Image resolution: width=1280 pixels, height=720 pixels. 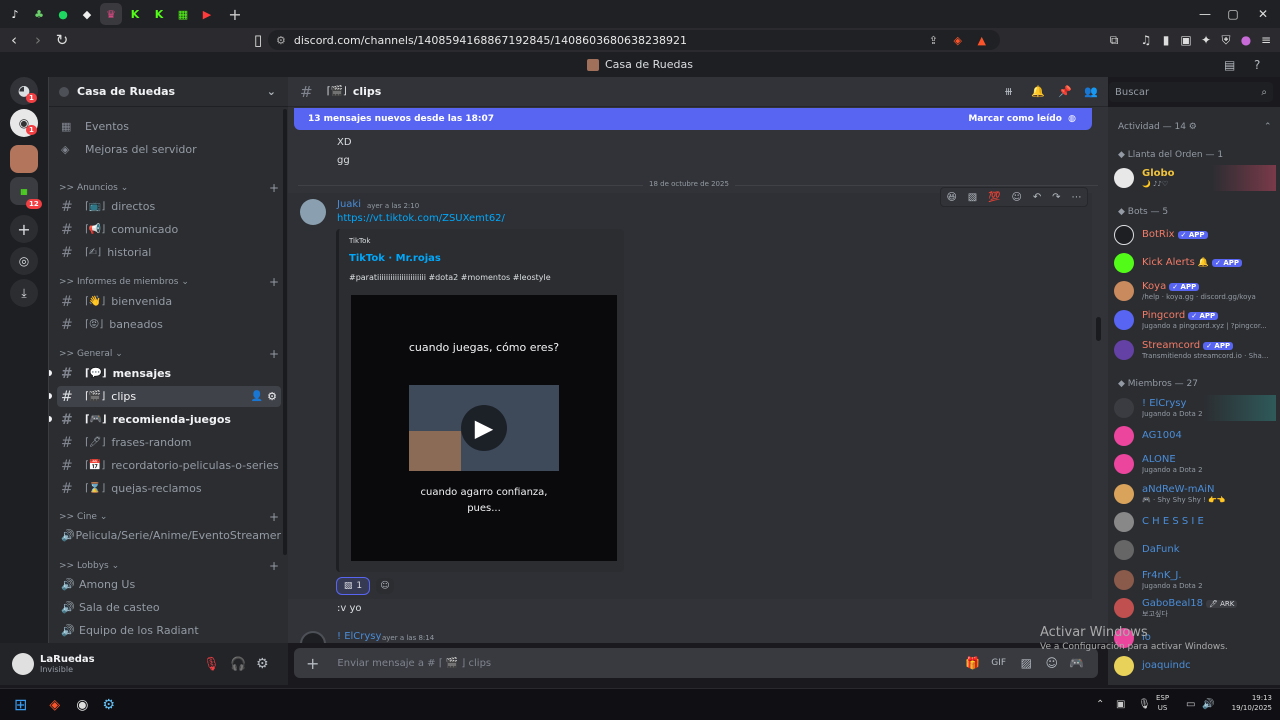 What do you see at coordinates (1195, 580) in the screenshot?
I see `member-fr4nk: Fr4nK_J. Jugando a Dota 2` at bounding box center [1195, 580].